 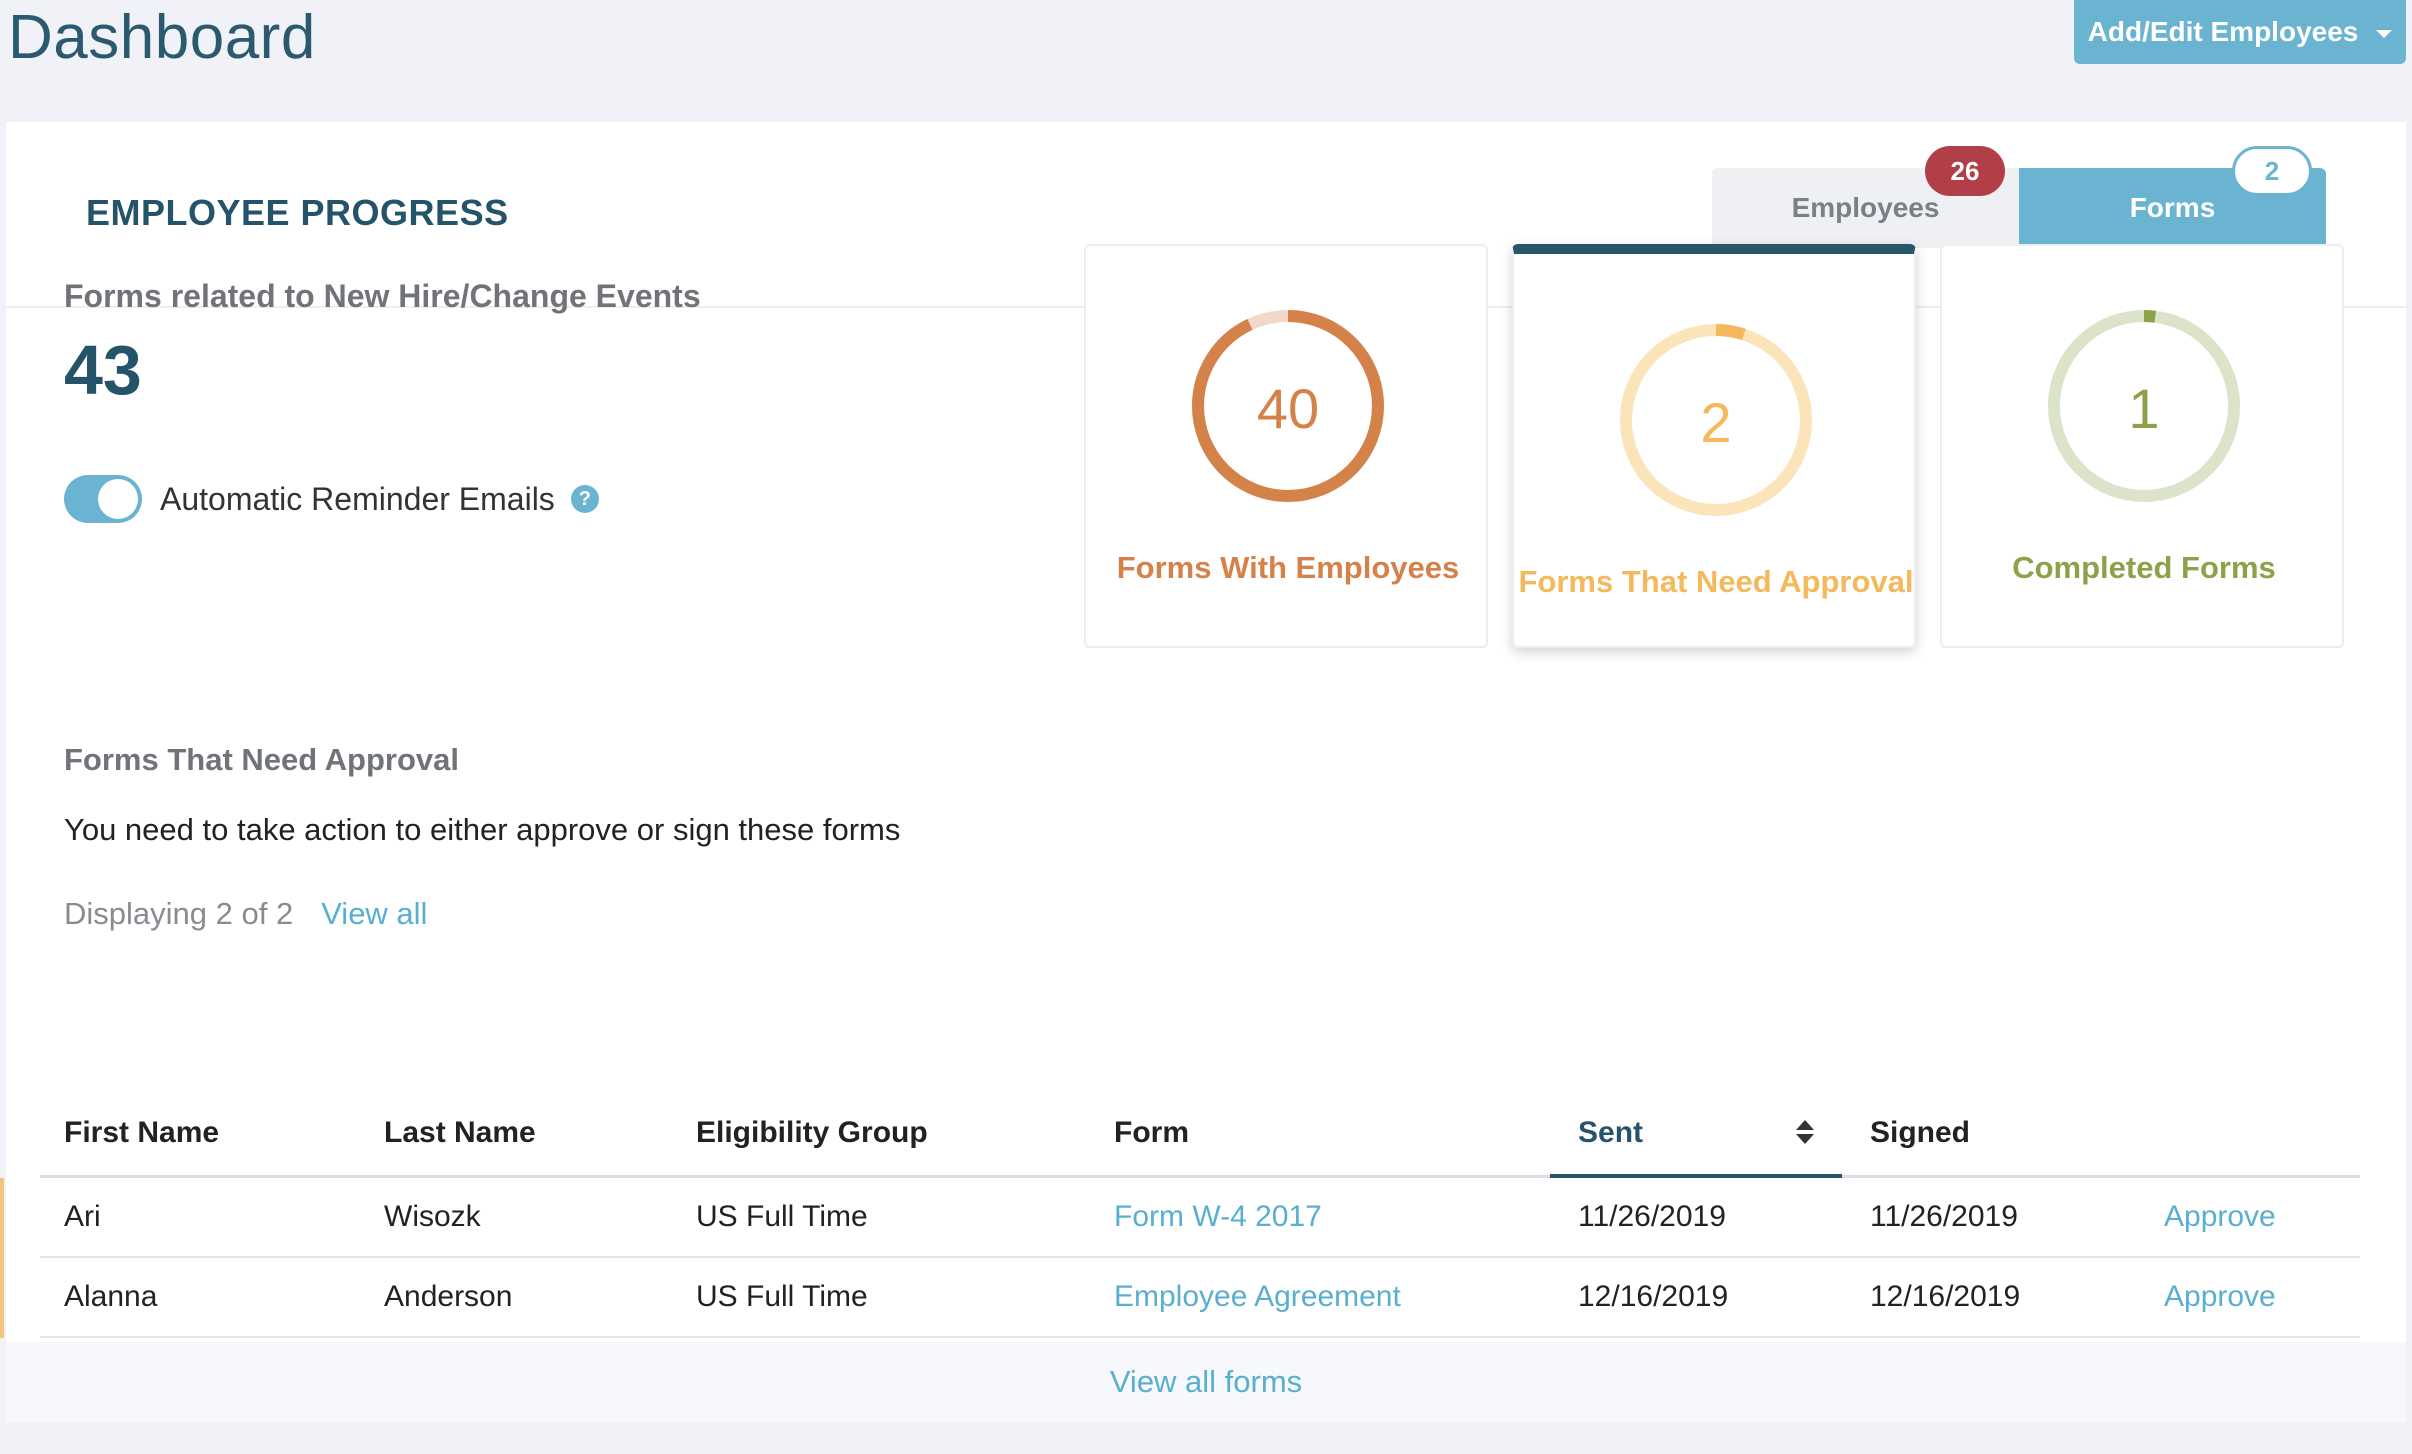 I want to click on col-last-name: Last Name, so click(x=460, y=1132).